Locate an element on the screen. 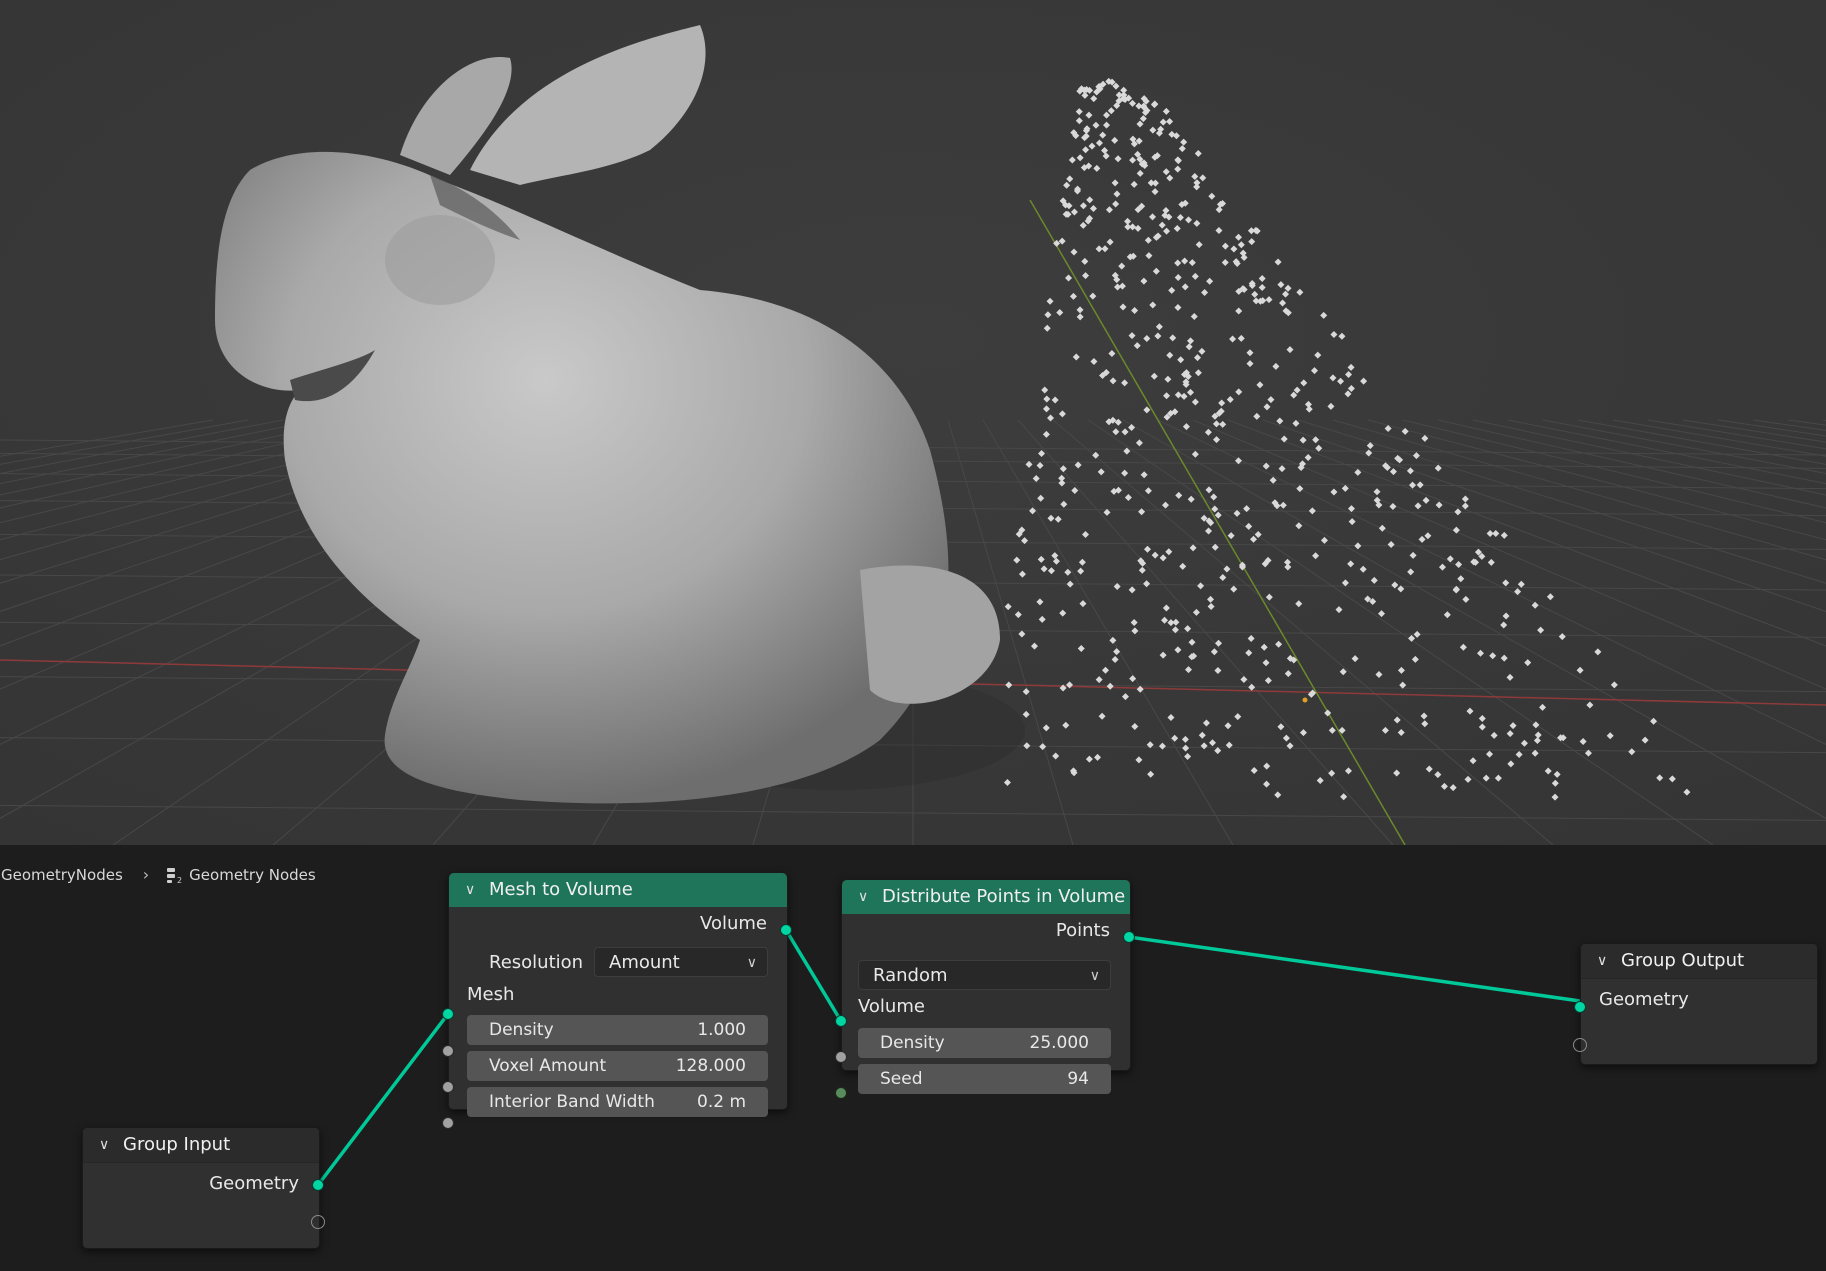  node-header: ∨ Group Input is located at coordinates (201, 1145).